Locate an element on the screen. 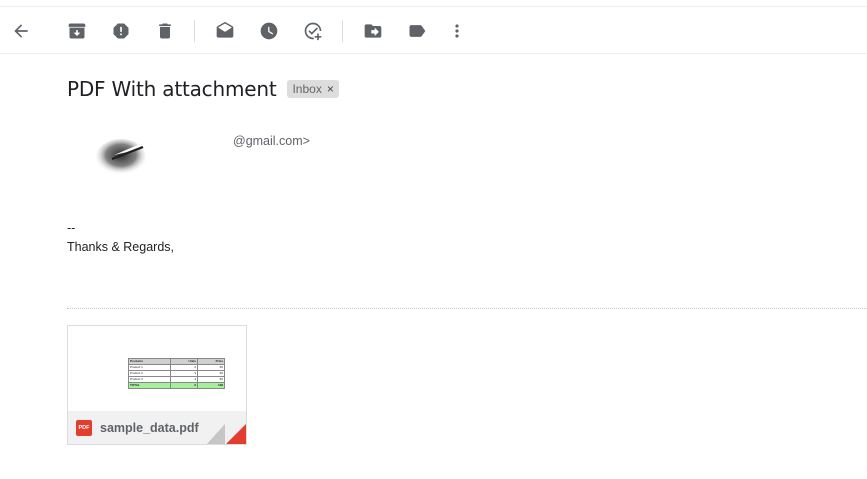  report-spam-icon is located at coordinates (121, 31).